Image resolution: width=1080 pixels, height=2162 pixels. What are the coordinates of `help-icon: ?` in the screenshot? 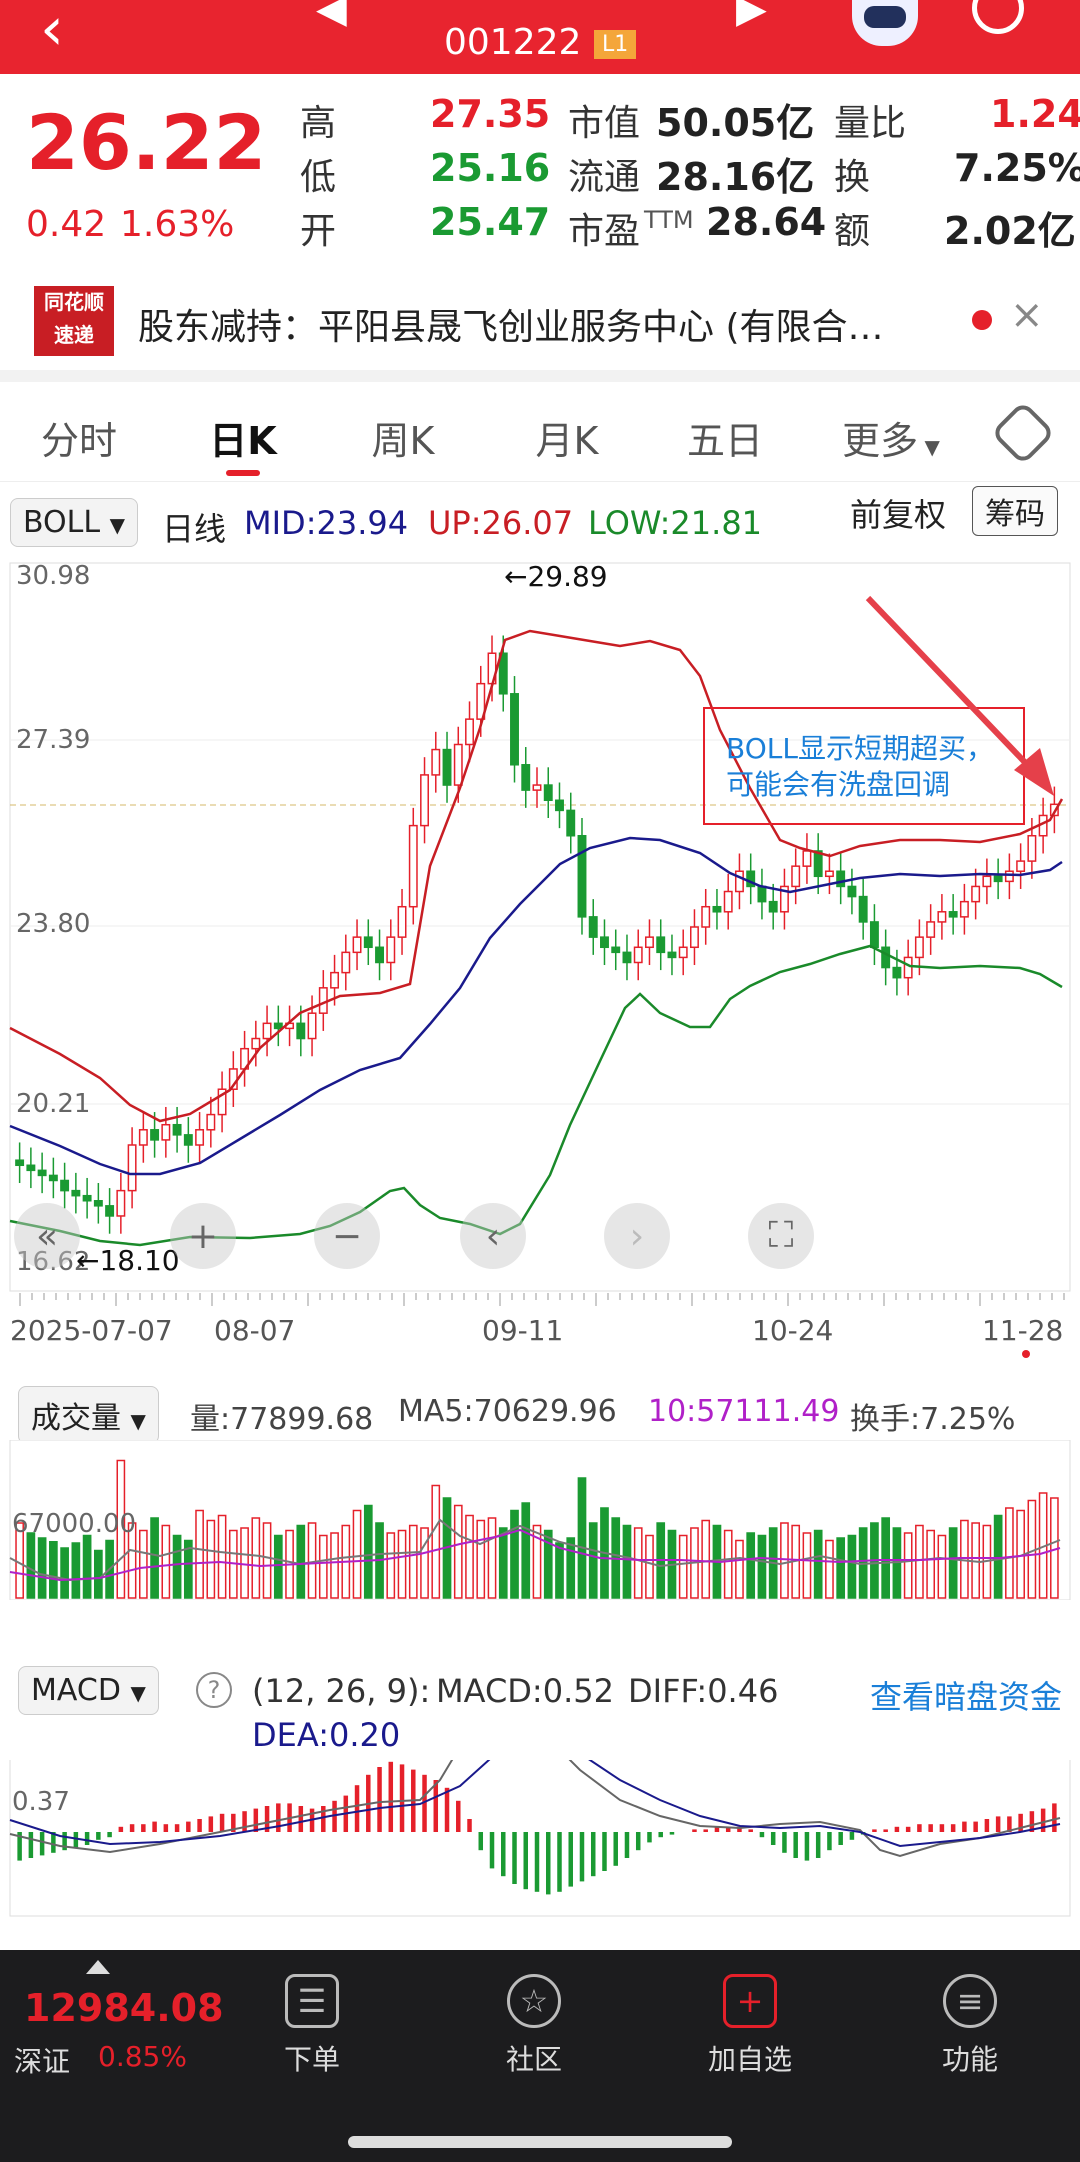 It's located at (214, 1690).